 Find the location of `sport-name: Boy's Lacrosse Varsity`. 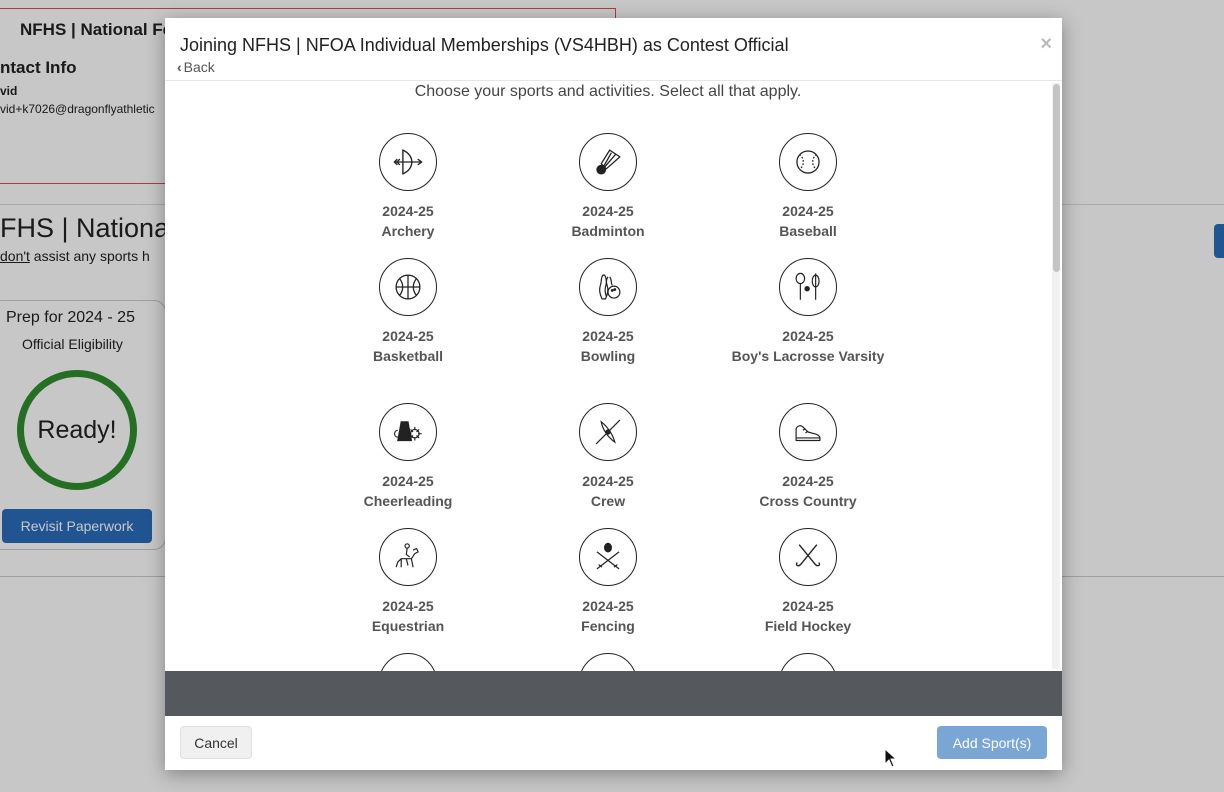

sport-name: Boy's Lacrosse Varsity is located at coordinates (808, 356).